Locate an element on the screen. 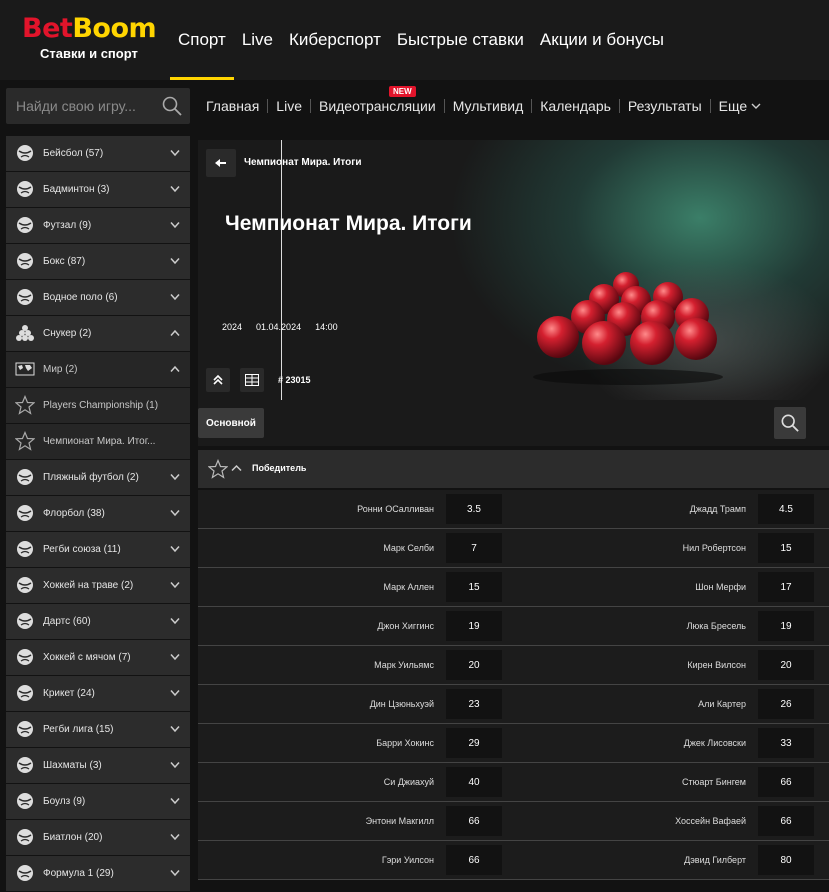 This screenshot has width=829, height=892. back-button is located at coordinates (221, 163).